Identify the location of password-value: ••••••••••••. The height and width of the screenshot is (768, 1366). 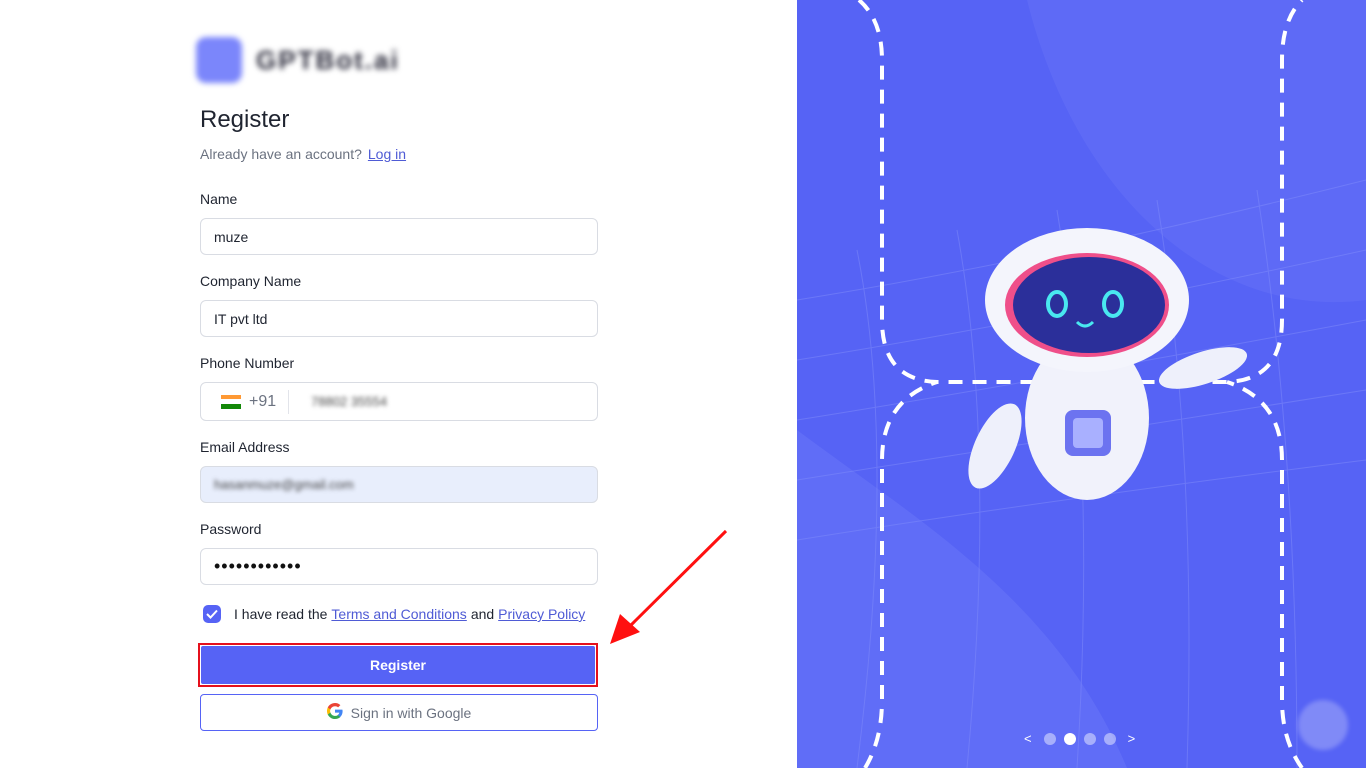
(258, 566).